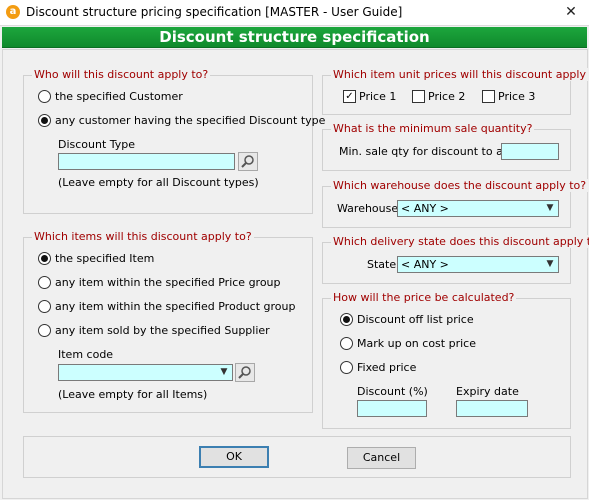  What do you see at coordinates (530, 151) in the screenshot?
I see `min-qty-input` at bounding box center [530, 151].